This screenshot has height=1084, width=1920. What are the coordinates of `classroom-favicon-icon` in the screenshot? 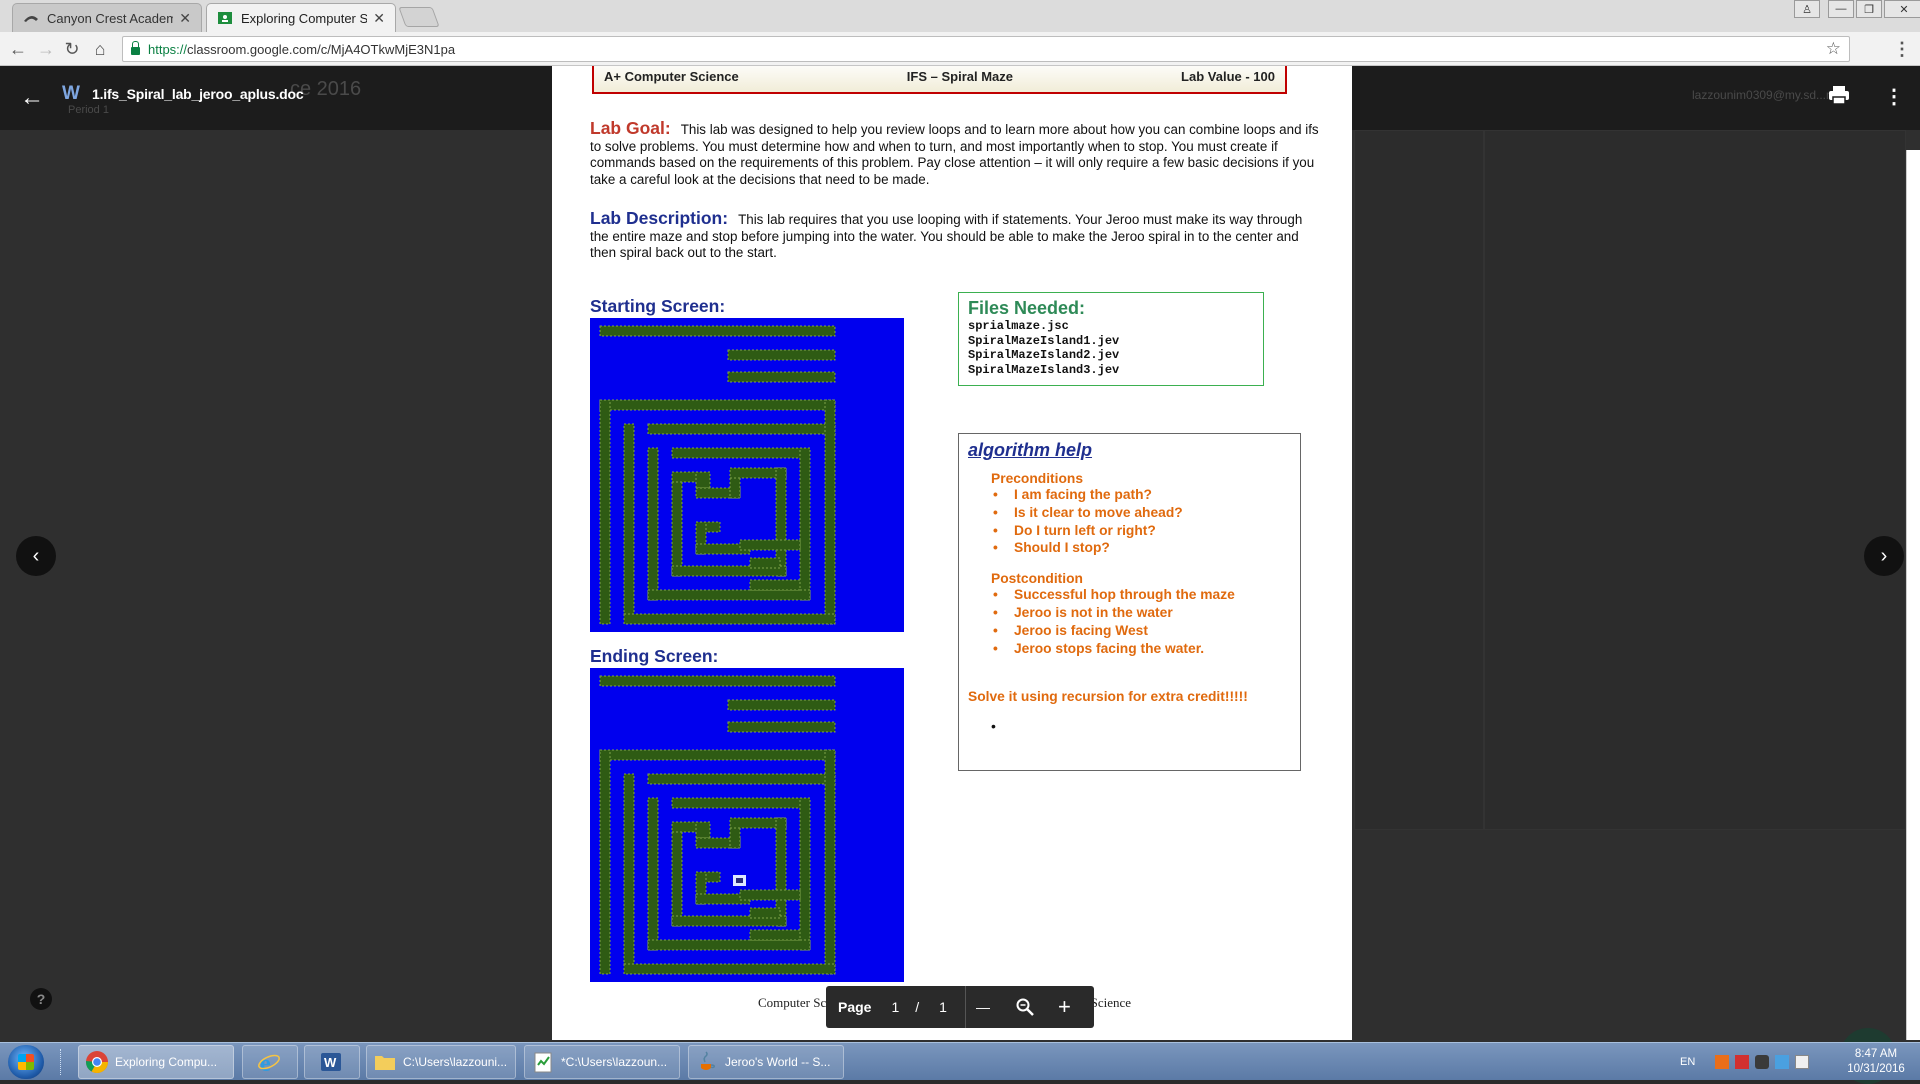 It's located at (225, 18).